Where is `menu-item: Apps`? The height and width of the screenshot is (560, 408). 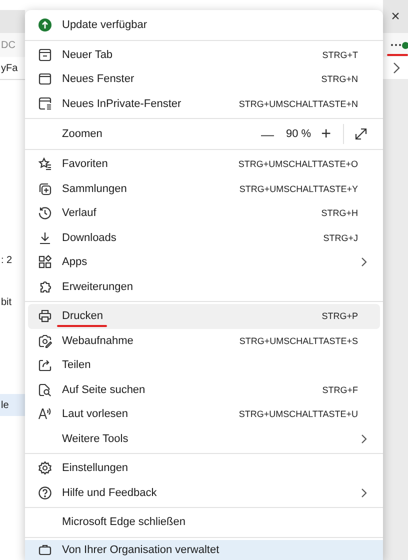
menu-item: Apps is located at coordinates (204, 262).